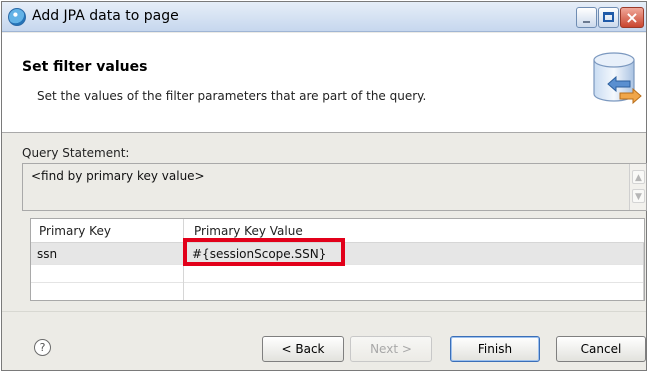 The width and height of the screenshot is (652, 377). I want to click on database-exchange-icon, so click(617, 78).